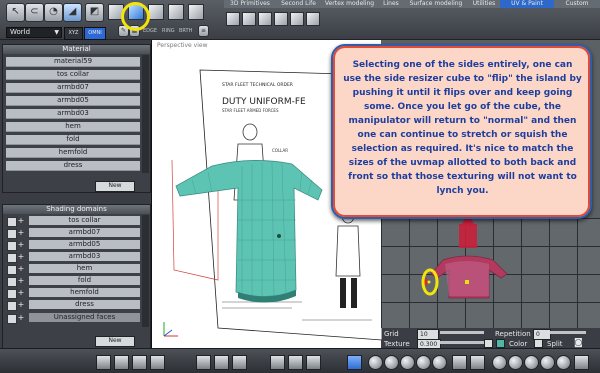 The image size is (600, 373). I want to click on frame-icon, so click(277, 362).